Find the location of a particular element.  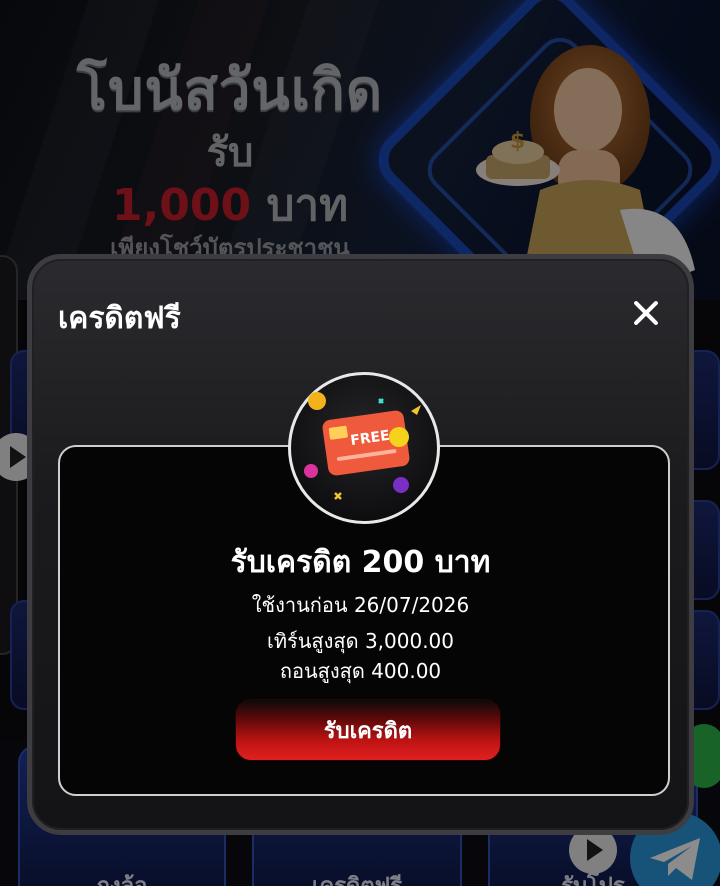

withdraw-text: ถอนสูงสุด 400.00 is located at coordinates (360, 671).